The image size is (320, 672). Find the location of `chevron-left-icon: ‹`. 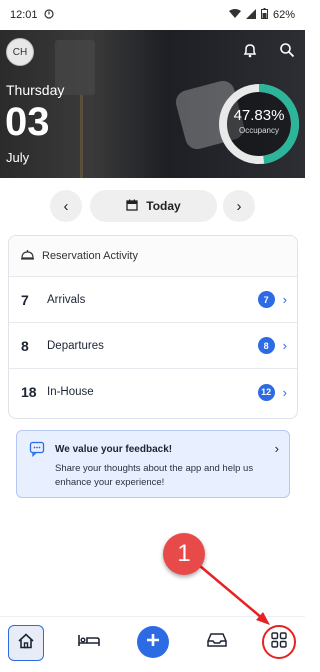

chevron-left-icon: ‹ is located at coordinates (66, 206).